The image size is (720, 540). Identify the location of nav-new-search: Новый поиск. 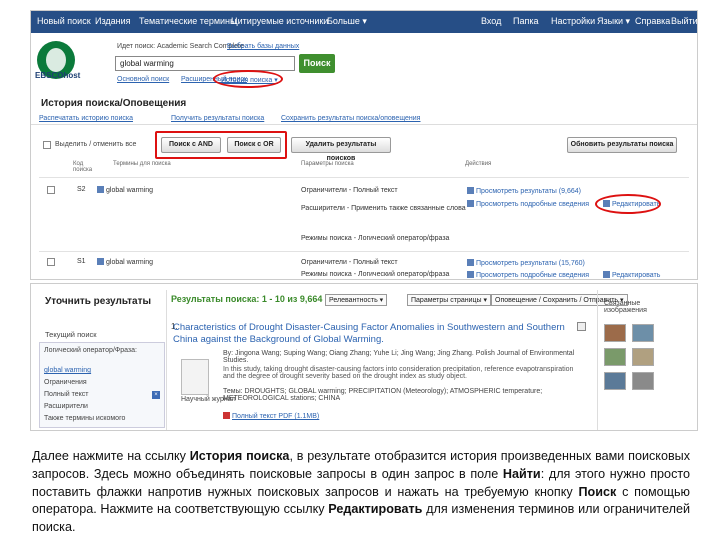
(64, 21).